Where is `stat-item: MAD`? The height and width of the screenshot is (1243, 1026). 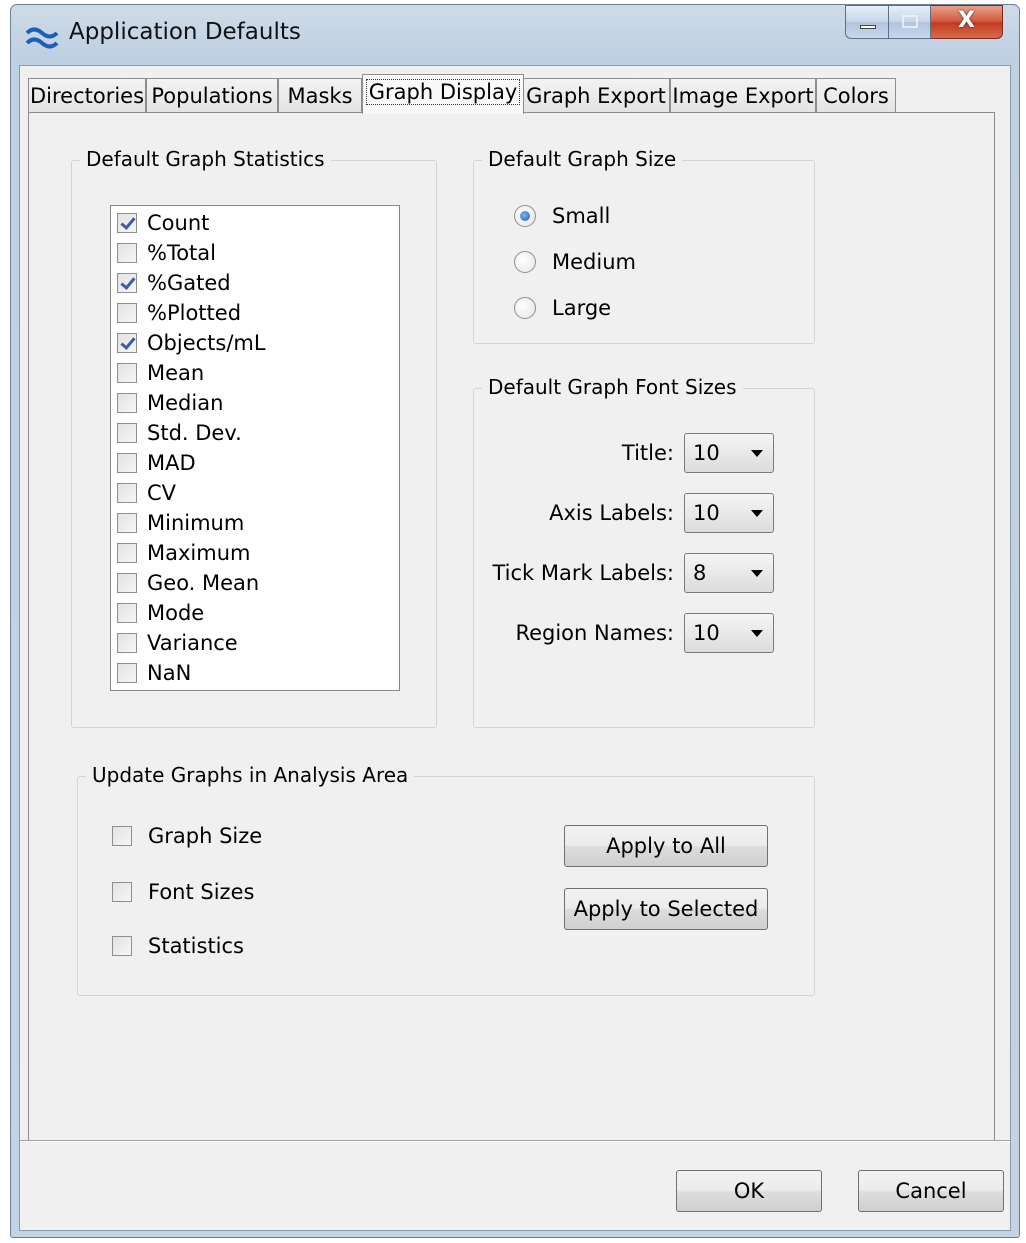 stat-item: MAD is located at coordinates (156, 463).